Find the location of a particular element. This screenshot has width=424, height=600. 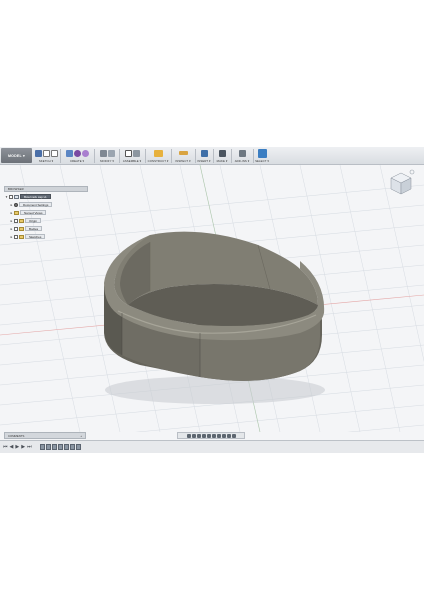

fit-icon is located at coordinates (208, 435).